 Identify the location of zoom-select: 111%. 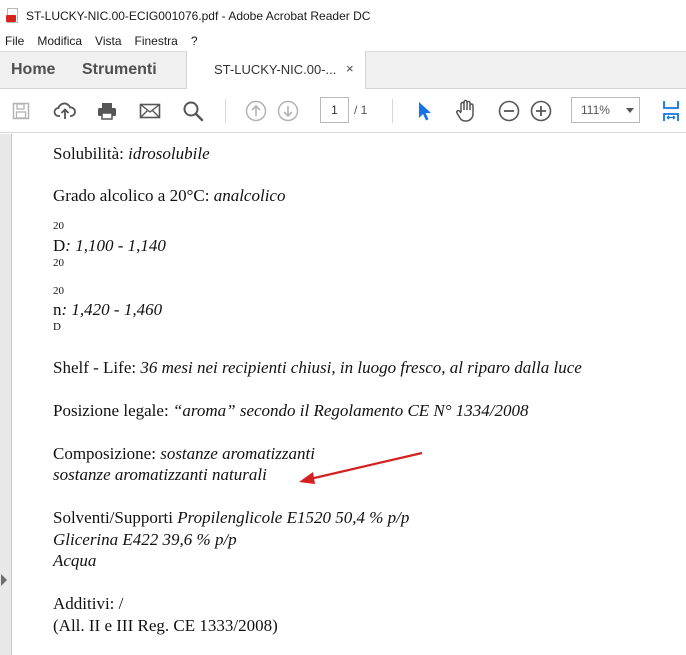
(605, 110).